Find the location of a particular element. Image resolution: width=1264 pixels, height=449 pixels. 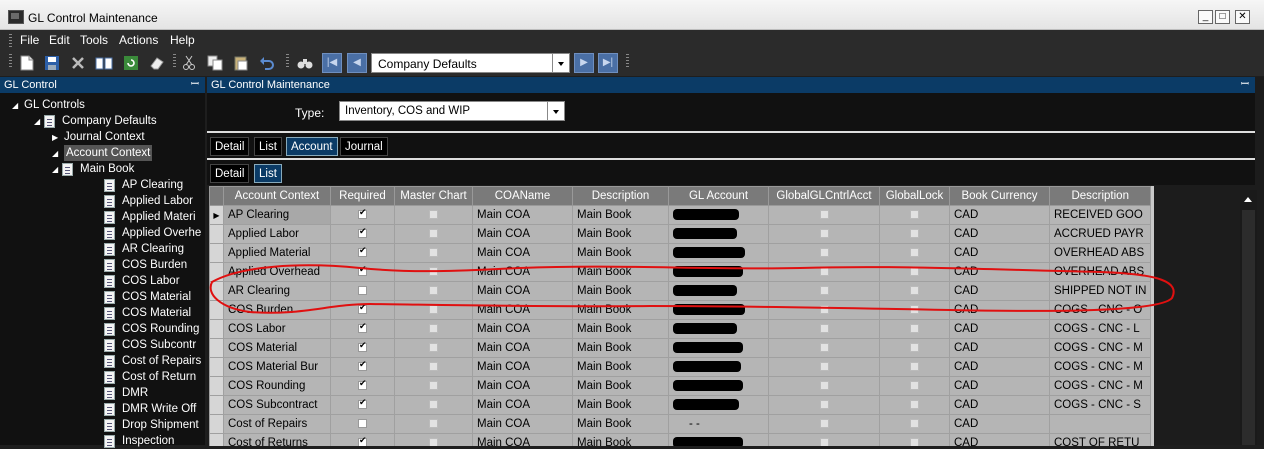

cell-account-description: RECEIVED GOO is located at coordinates (1100, 215).